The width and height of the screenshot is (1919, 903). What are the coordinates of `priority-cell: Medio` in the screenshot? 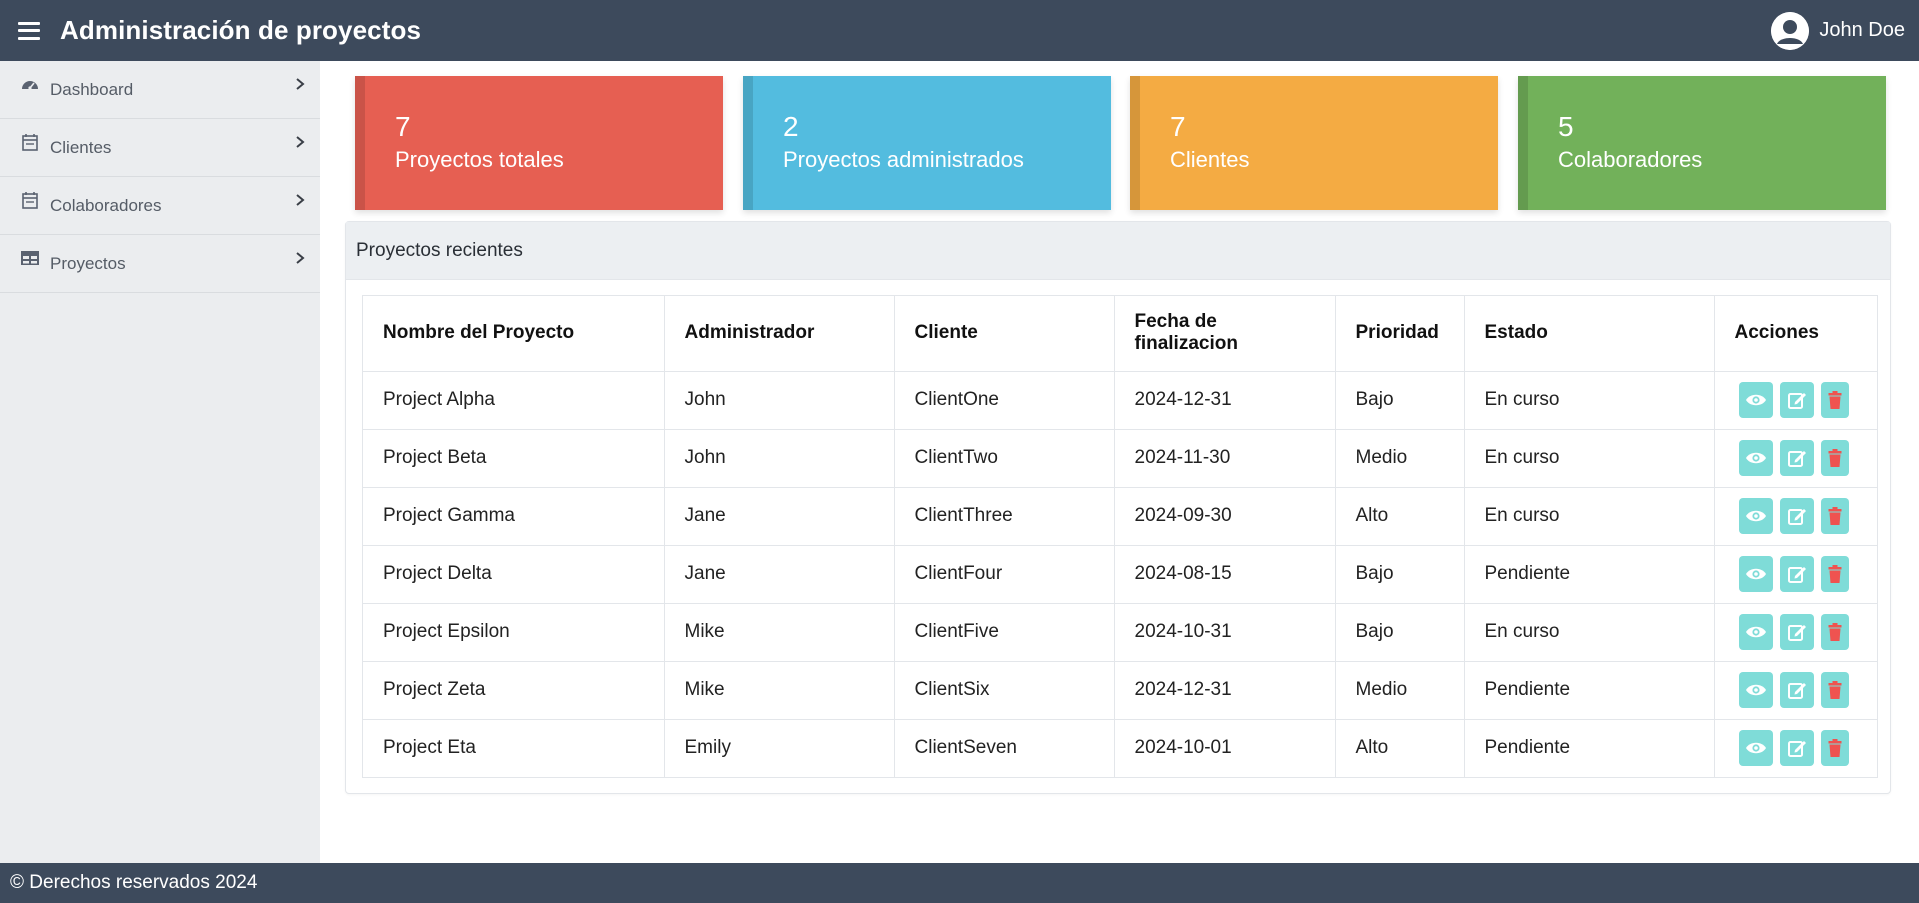 It's located at (1400, 458).